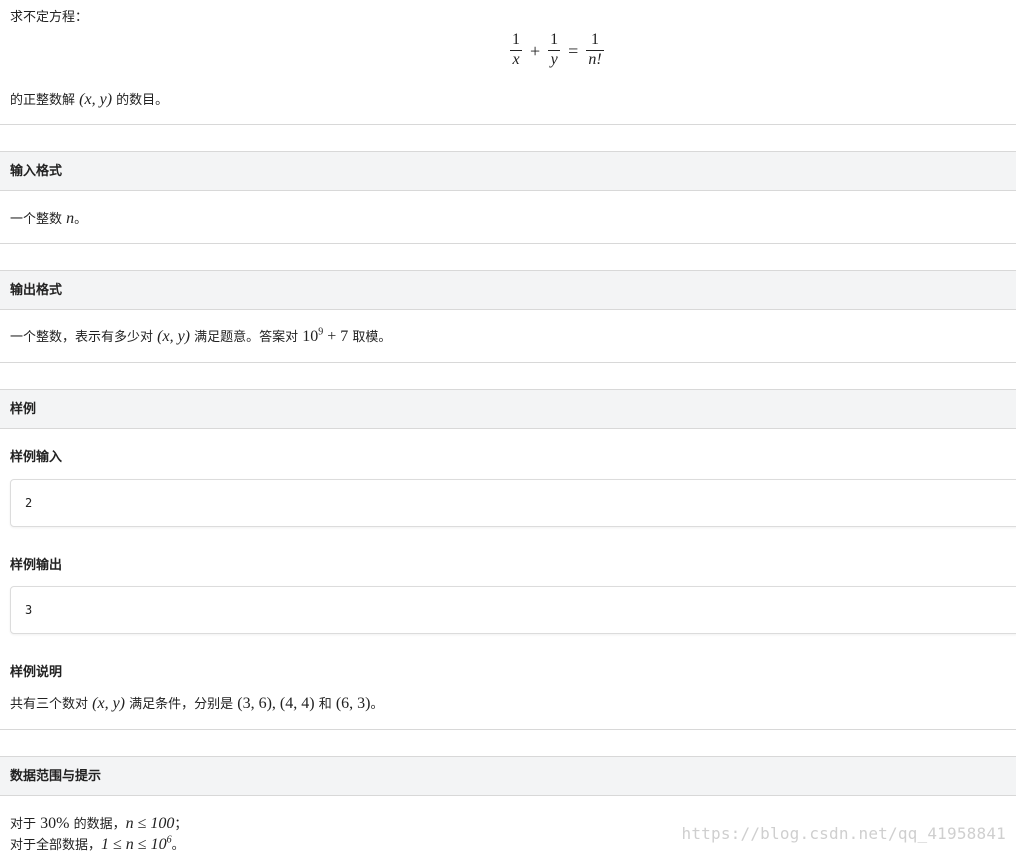 The height and width of the screenshot is (854, 1016). What do you see at coordinates (353, 703) in the screenshot?
I see `explain-math-last: (6, 3)` at bounding box center [353, 703].